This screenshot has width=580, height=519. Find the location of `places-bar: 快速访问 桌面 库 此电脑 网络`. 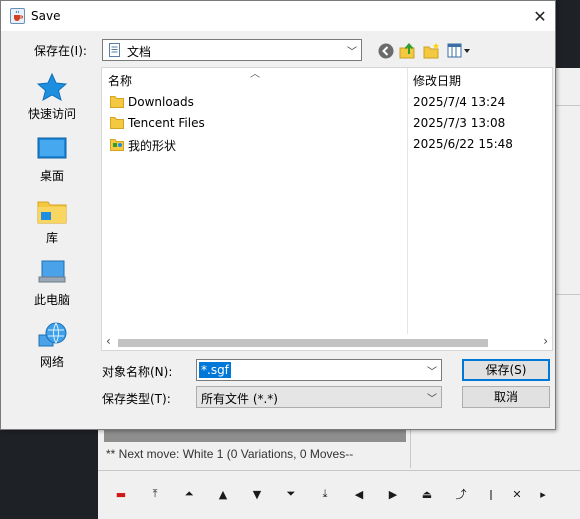

places-bar: 快速访问 桌面 库 此电脑 网络 is located at coordinates (52, 227).